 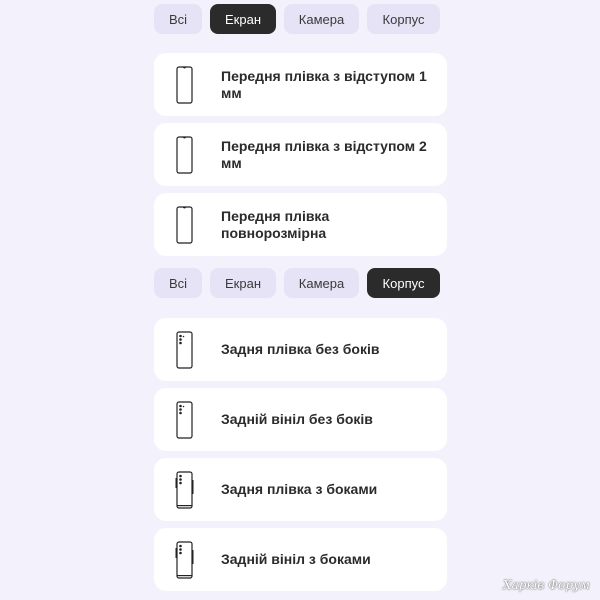 I want to click on body-option-card: Задня плівка без боків, so click(x=300, y=349).